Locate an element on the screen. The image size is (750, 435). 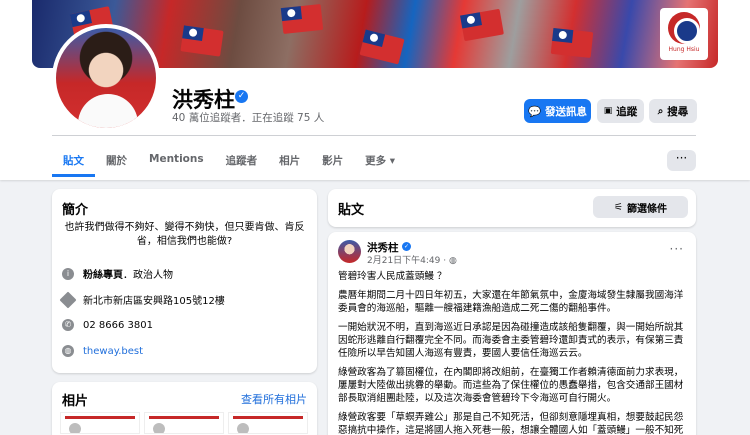
intro-address: 新北市新店區安興路105號12樓 is located at coordinates (142, 299).